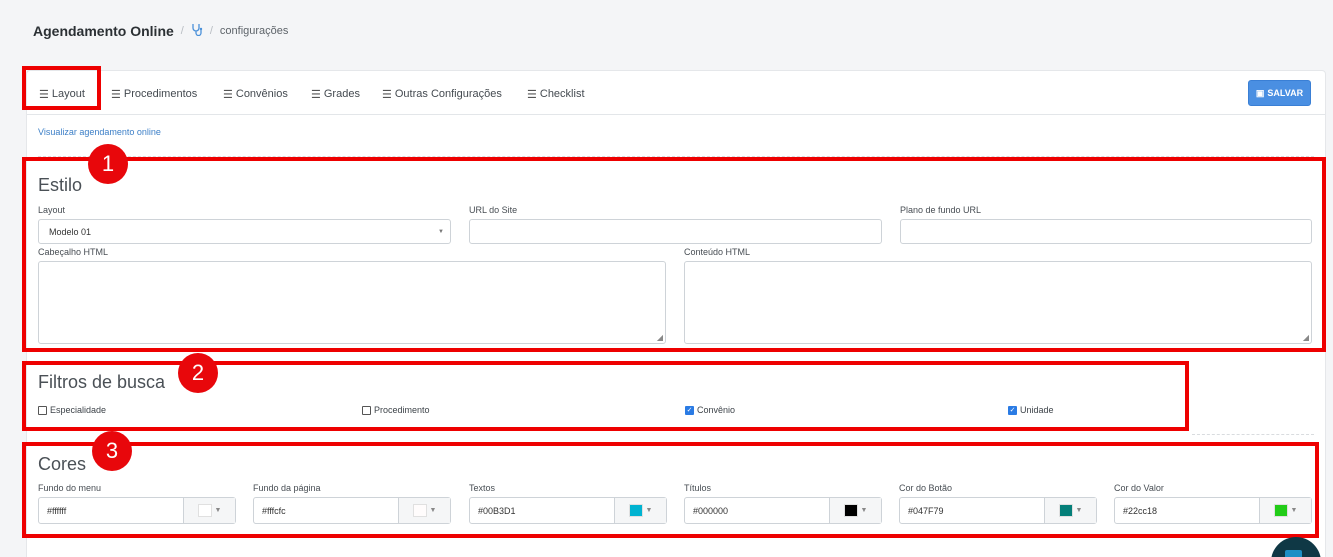 This screenshot has height=557, width=1333. I want to click on tab-convenios: ☰ Convênios, so click(255, 94).